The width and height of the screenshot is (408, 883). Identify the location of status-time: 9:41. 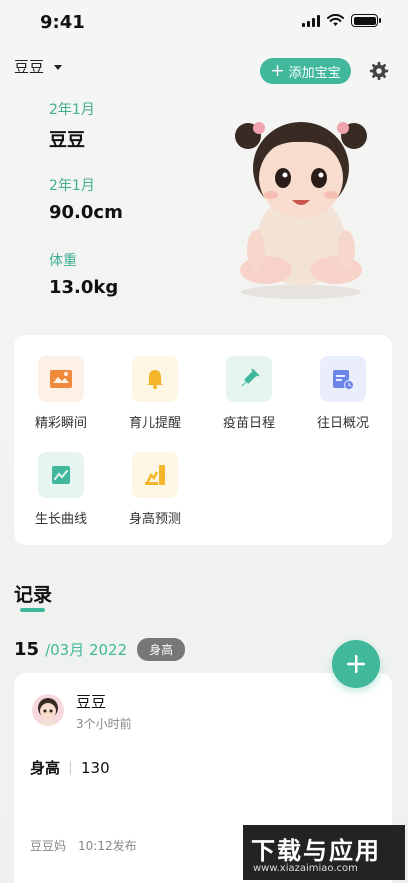
(62, 22).